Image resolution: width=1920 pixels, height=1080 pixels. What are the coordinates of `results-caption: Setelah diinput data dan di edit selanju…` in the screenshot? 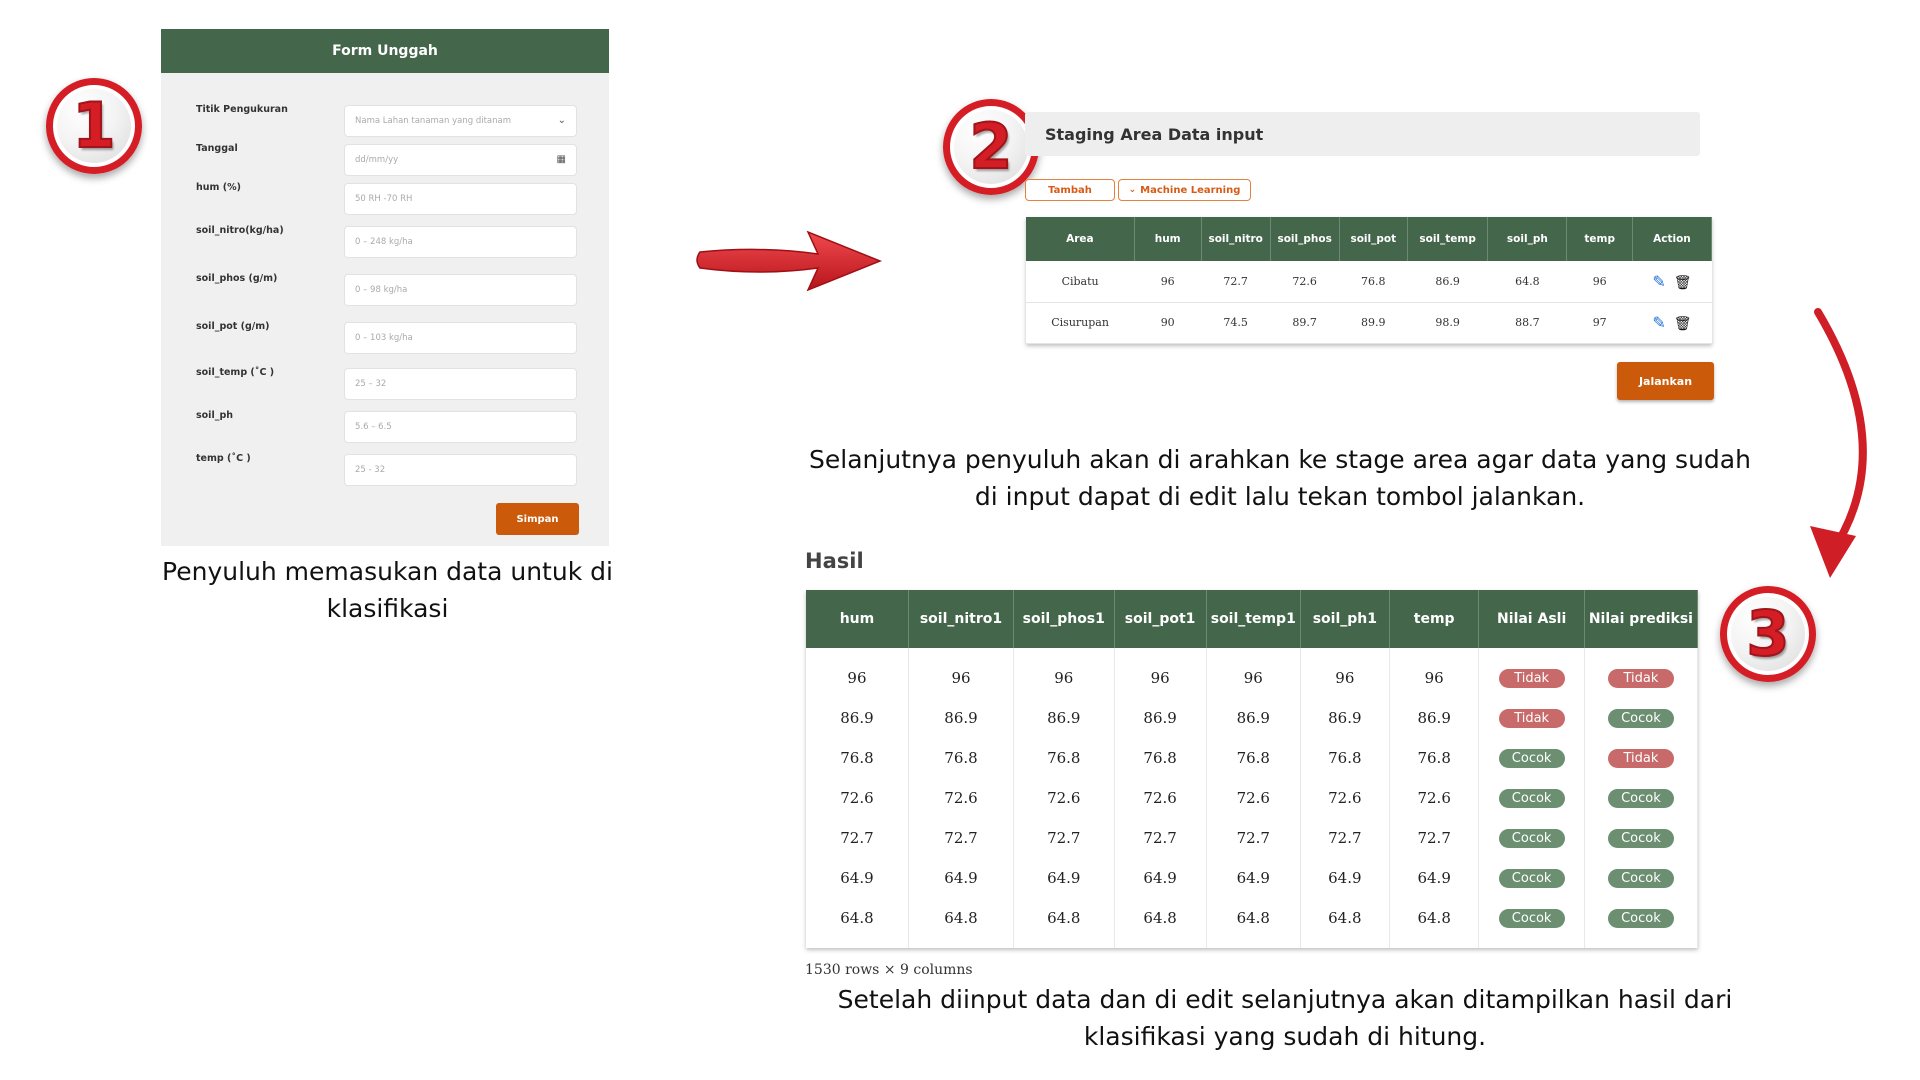 It's located at (1285, 1018).